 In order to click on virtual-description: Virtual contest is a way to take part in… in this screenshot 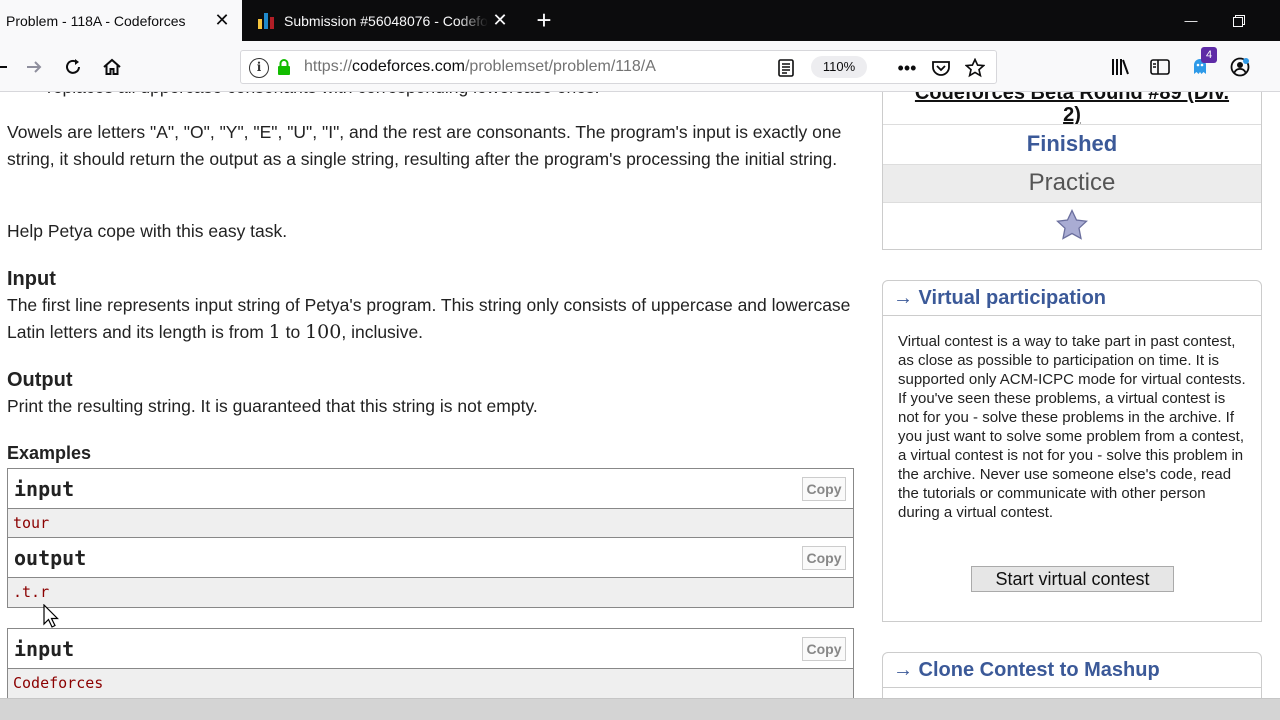, I will do `click(1072, 427)`.